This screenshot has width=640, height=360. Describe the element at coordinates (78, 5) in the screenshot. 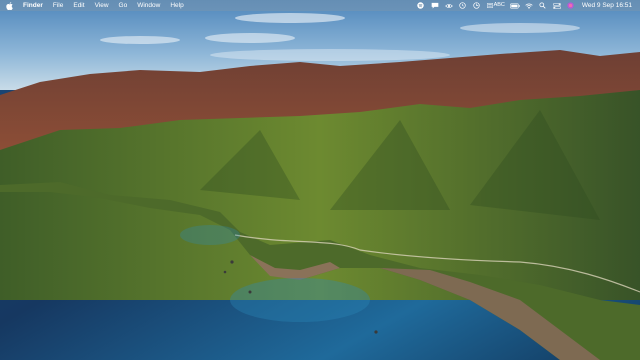

I see `menu-edit: Edit` at that location.